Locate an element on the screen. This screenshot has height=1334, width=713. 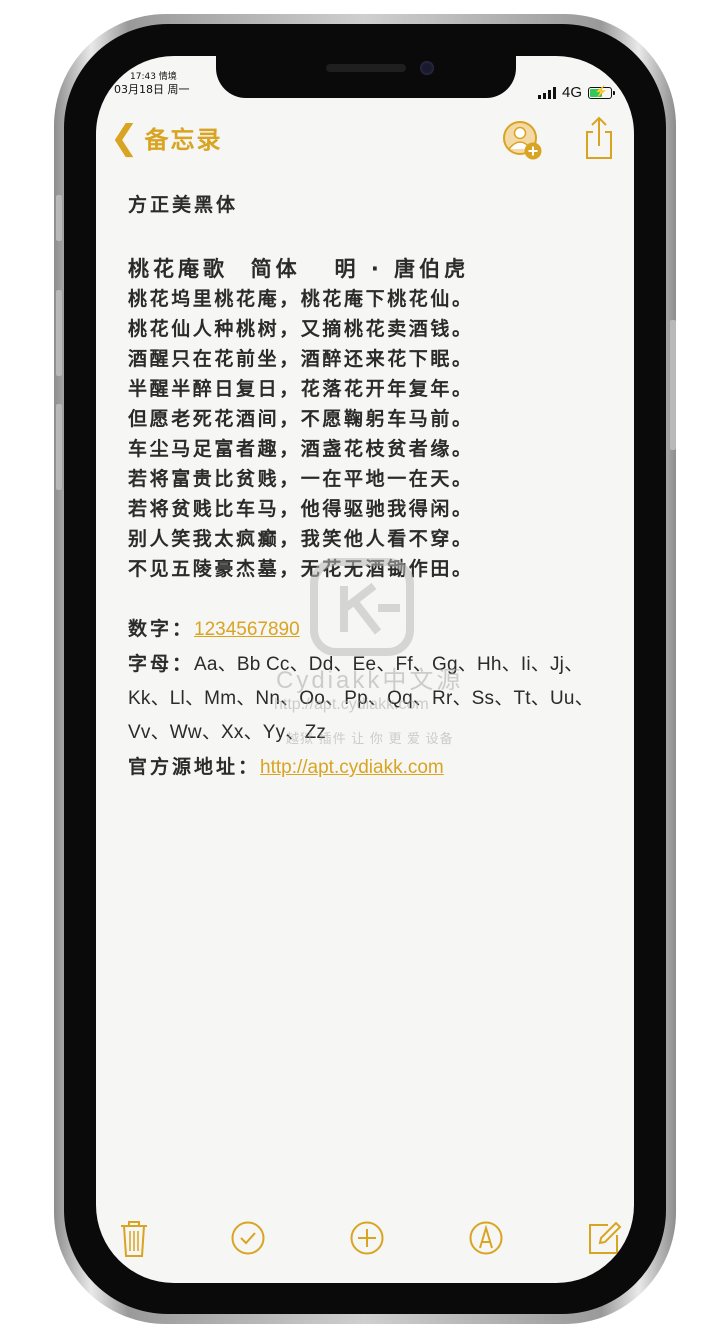
source-link: http://apt.cydiakk.com is located at coordinates (352, 767).